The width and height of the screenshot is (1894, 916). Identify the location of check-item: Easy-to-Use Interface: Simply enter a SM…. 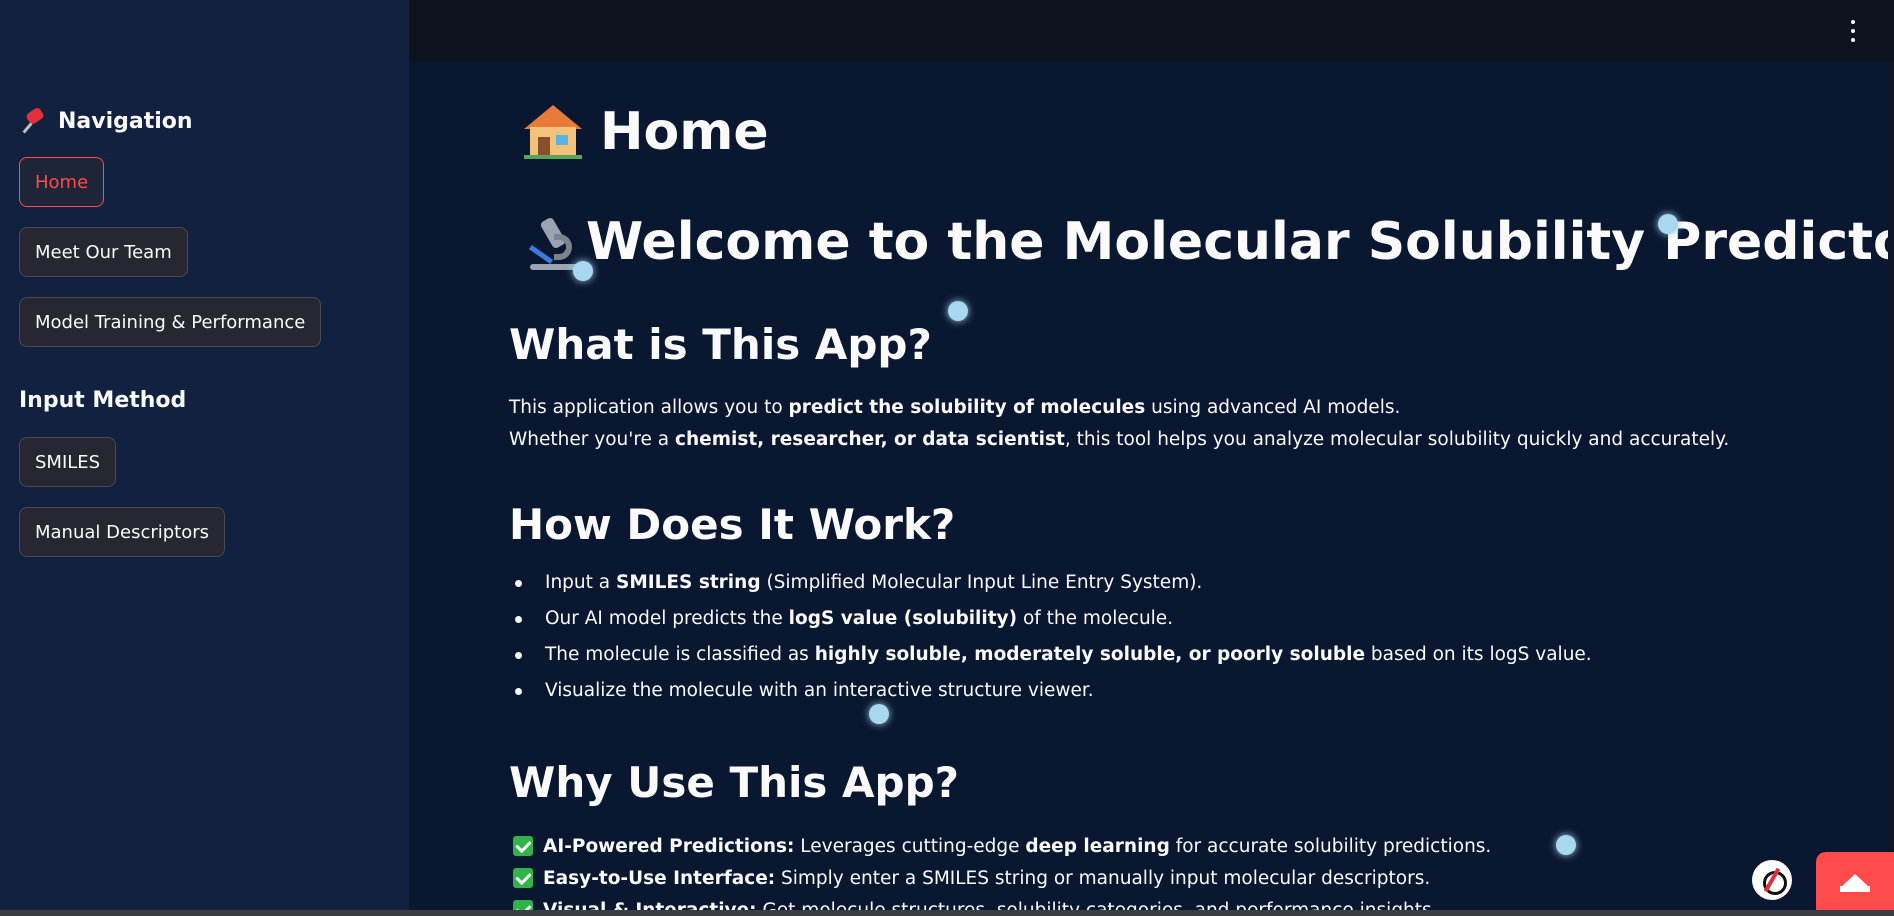
(1002, 878).